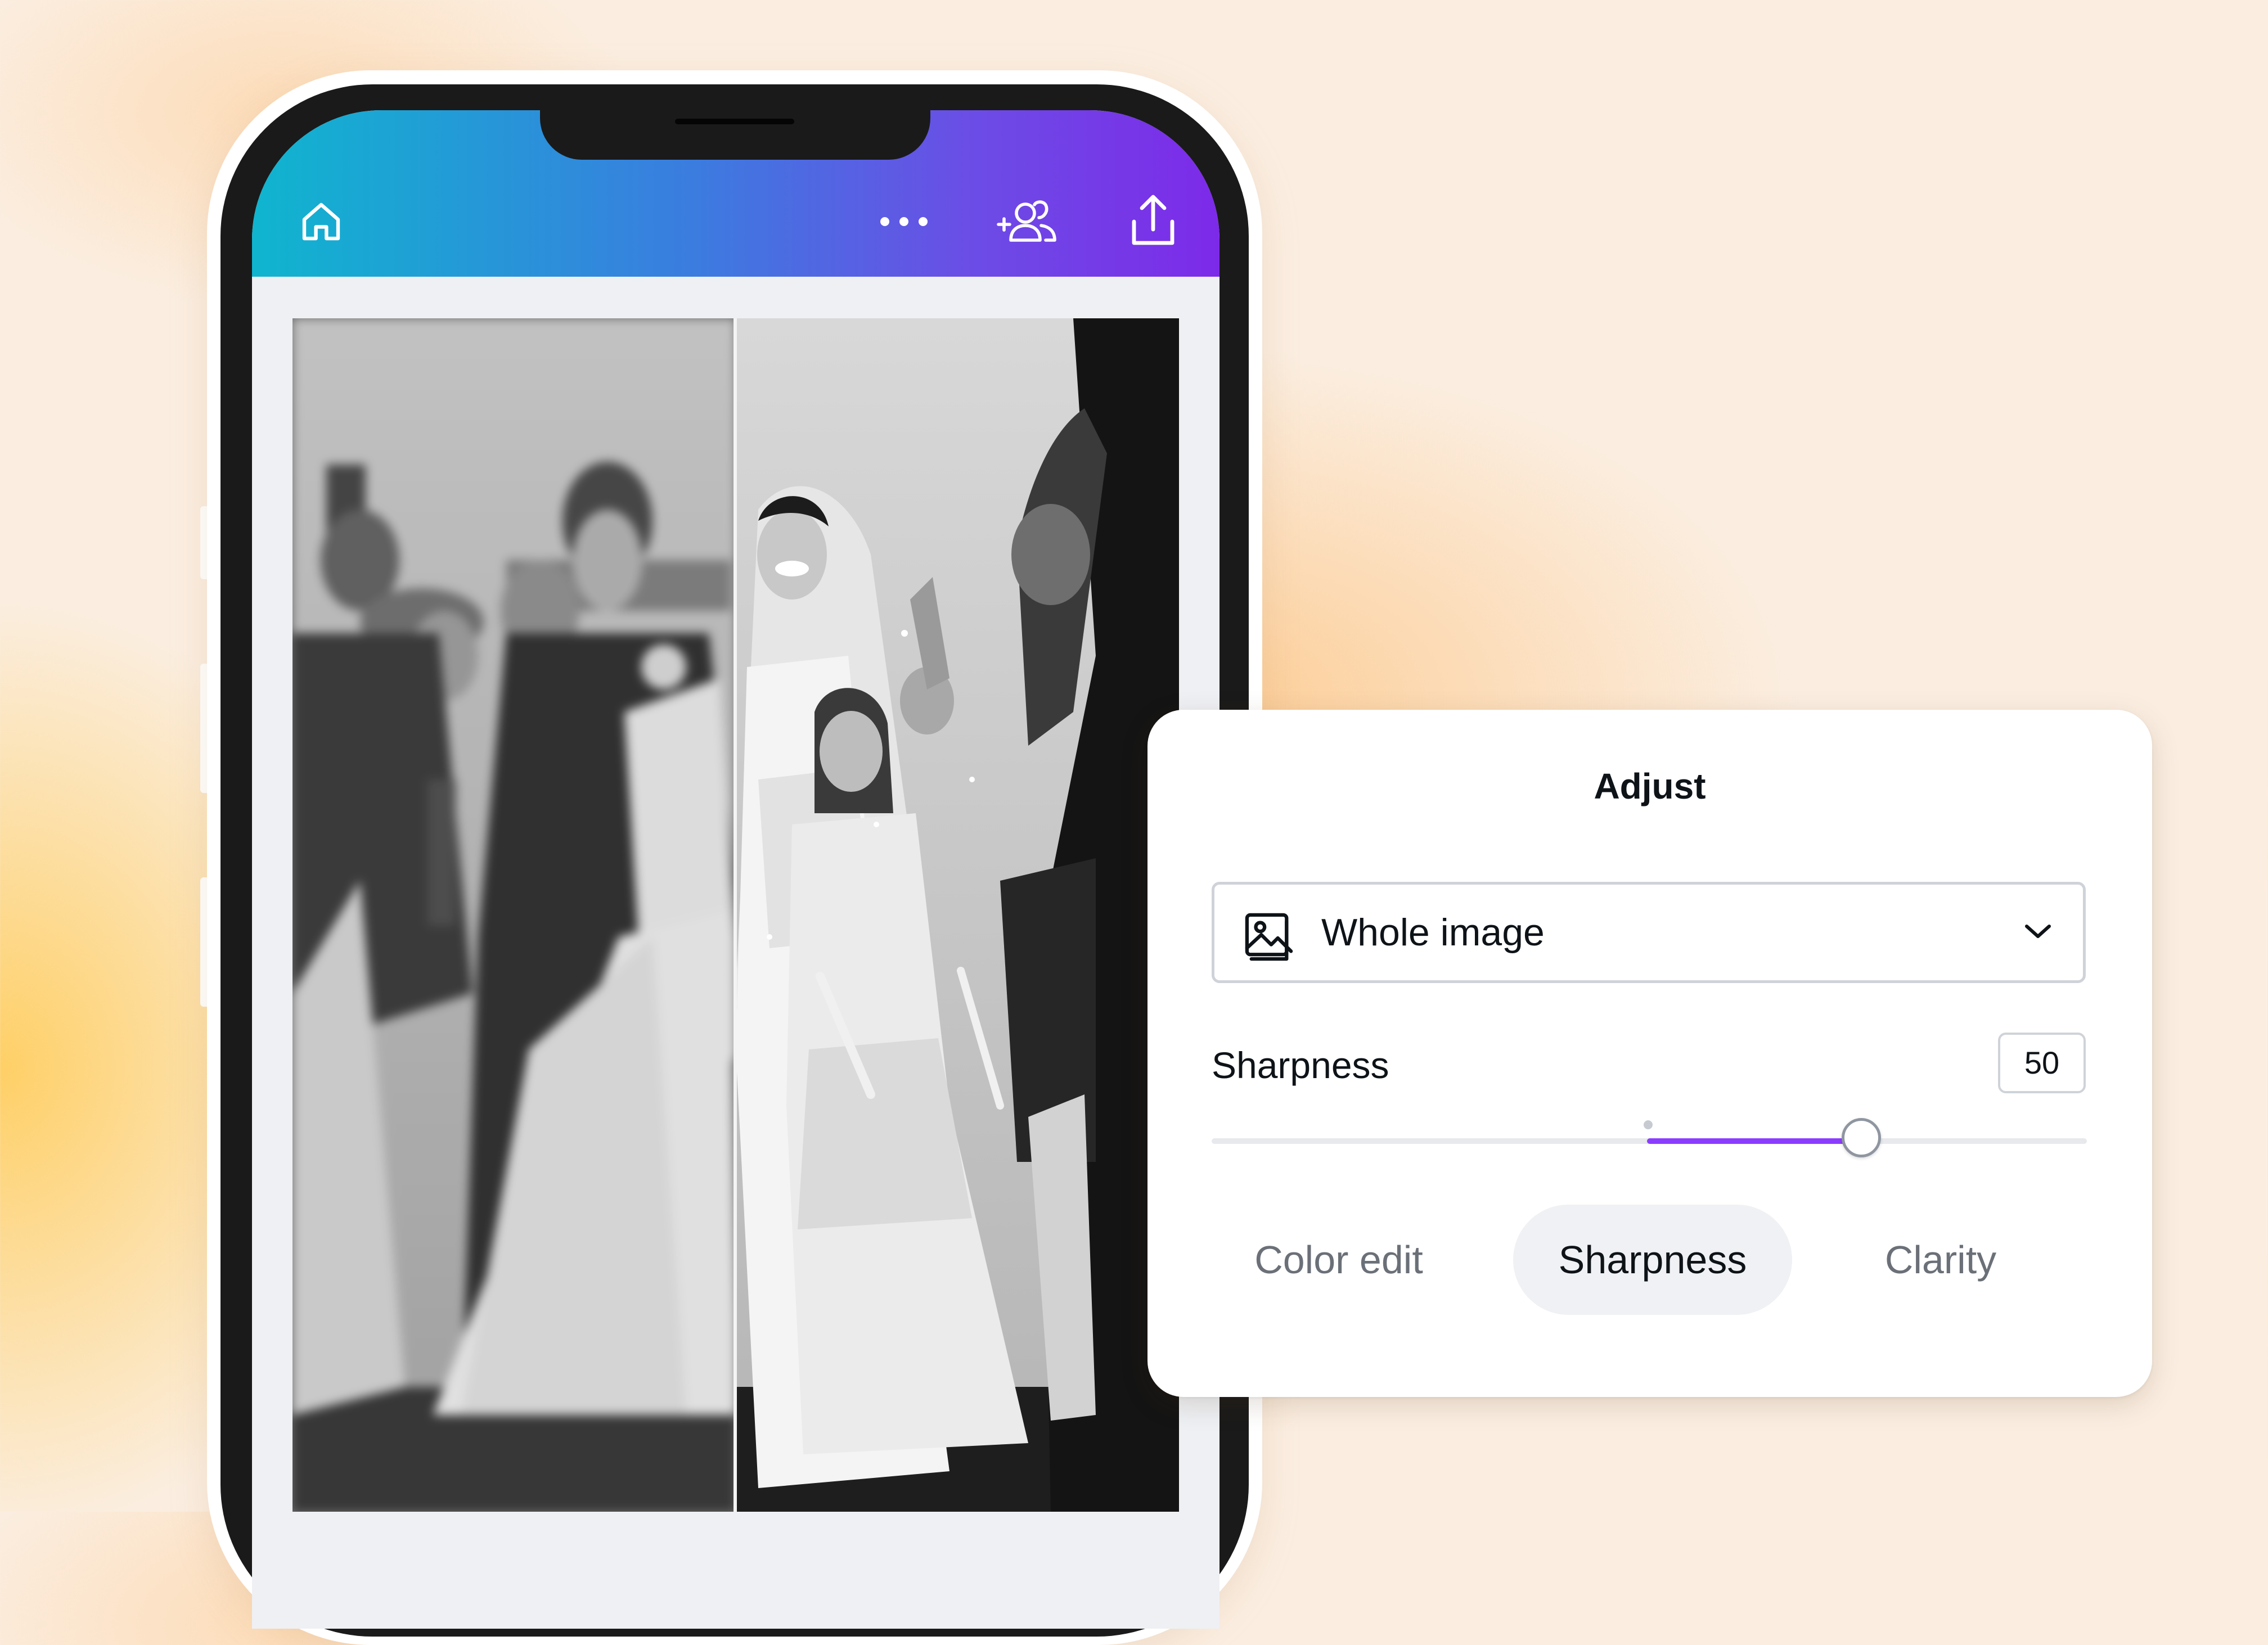 The image size is (2268, 1645). Describe the element at coordinates (1028, 221) in the screenshot. I see `add-people-icon` at that location.